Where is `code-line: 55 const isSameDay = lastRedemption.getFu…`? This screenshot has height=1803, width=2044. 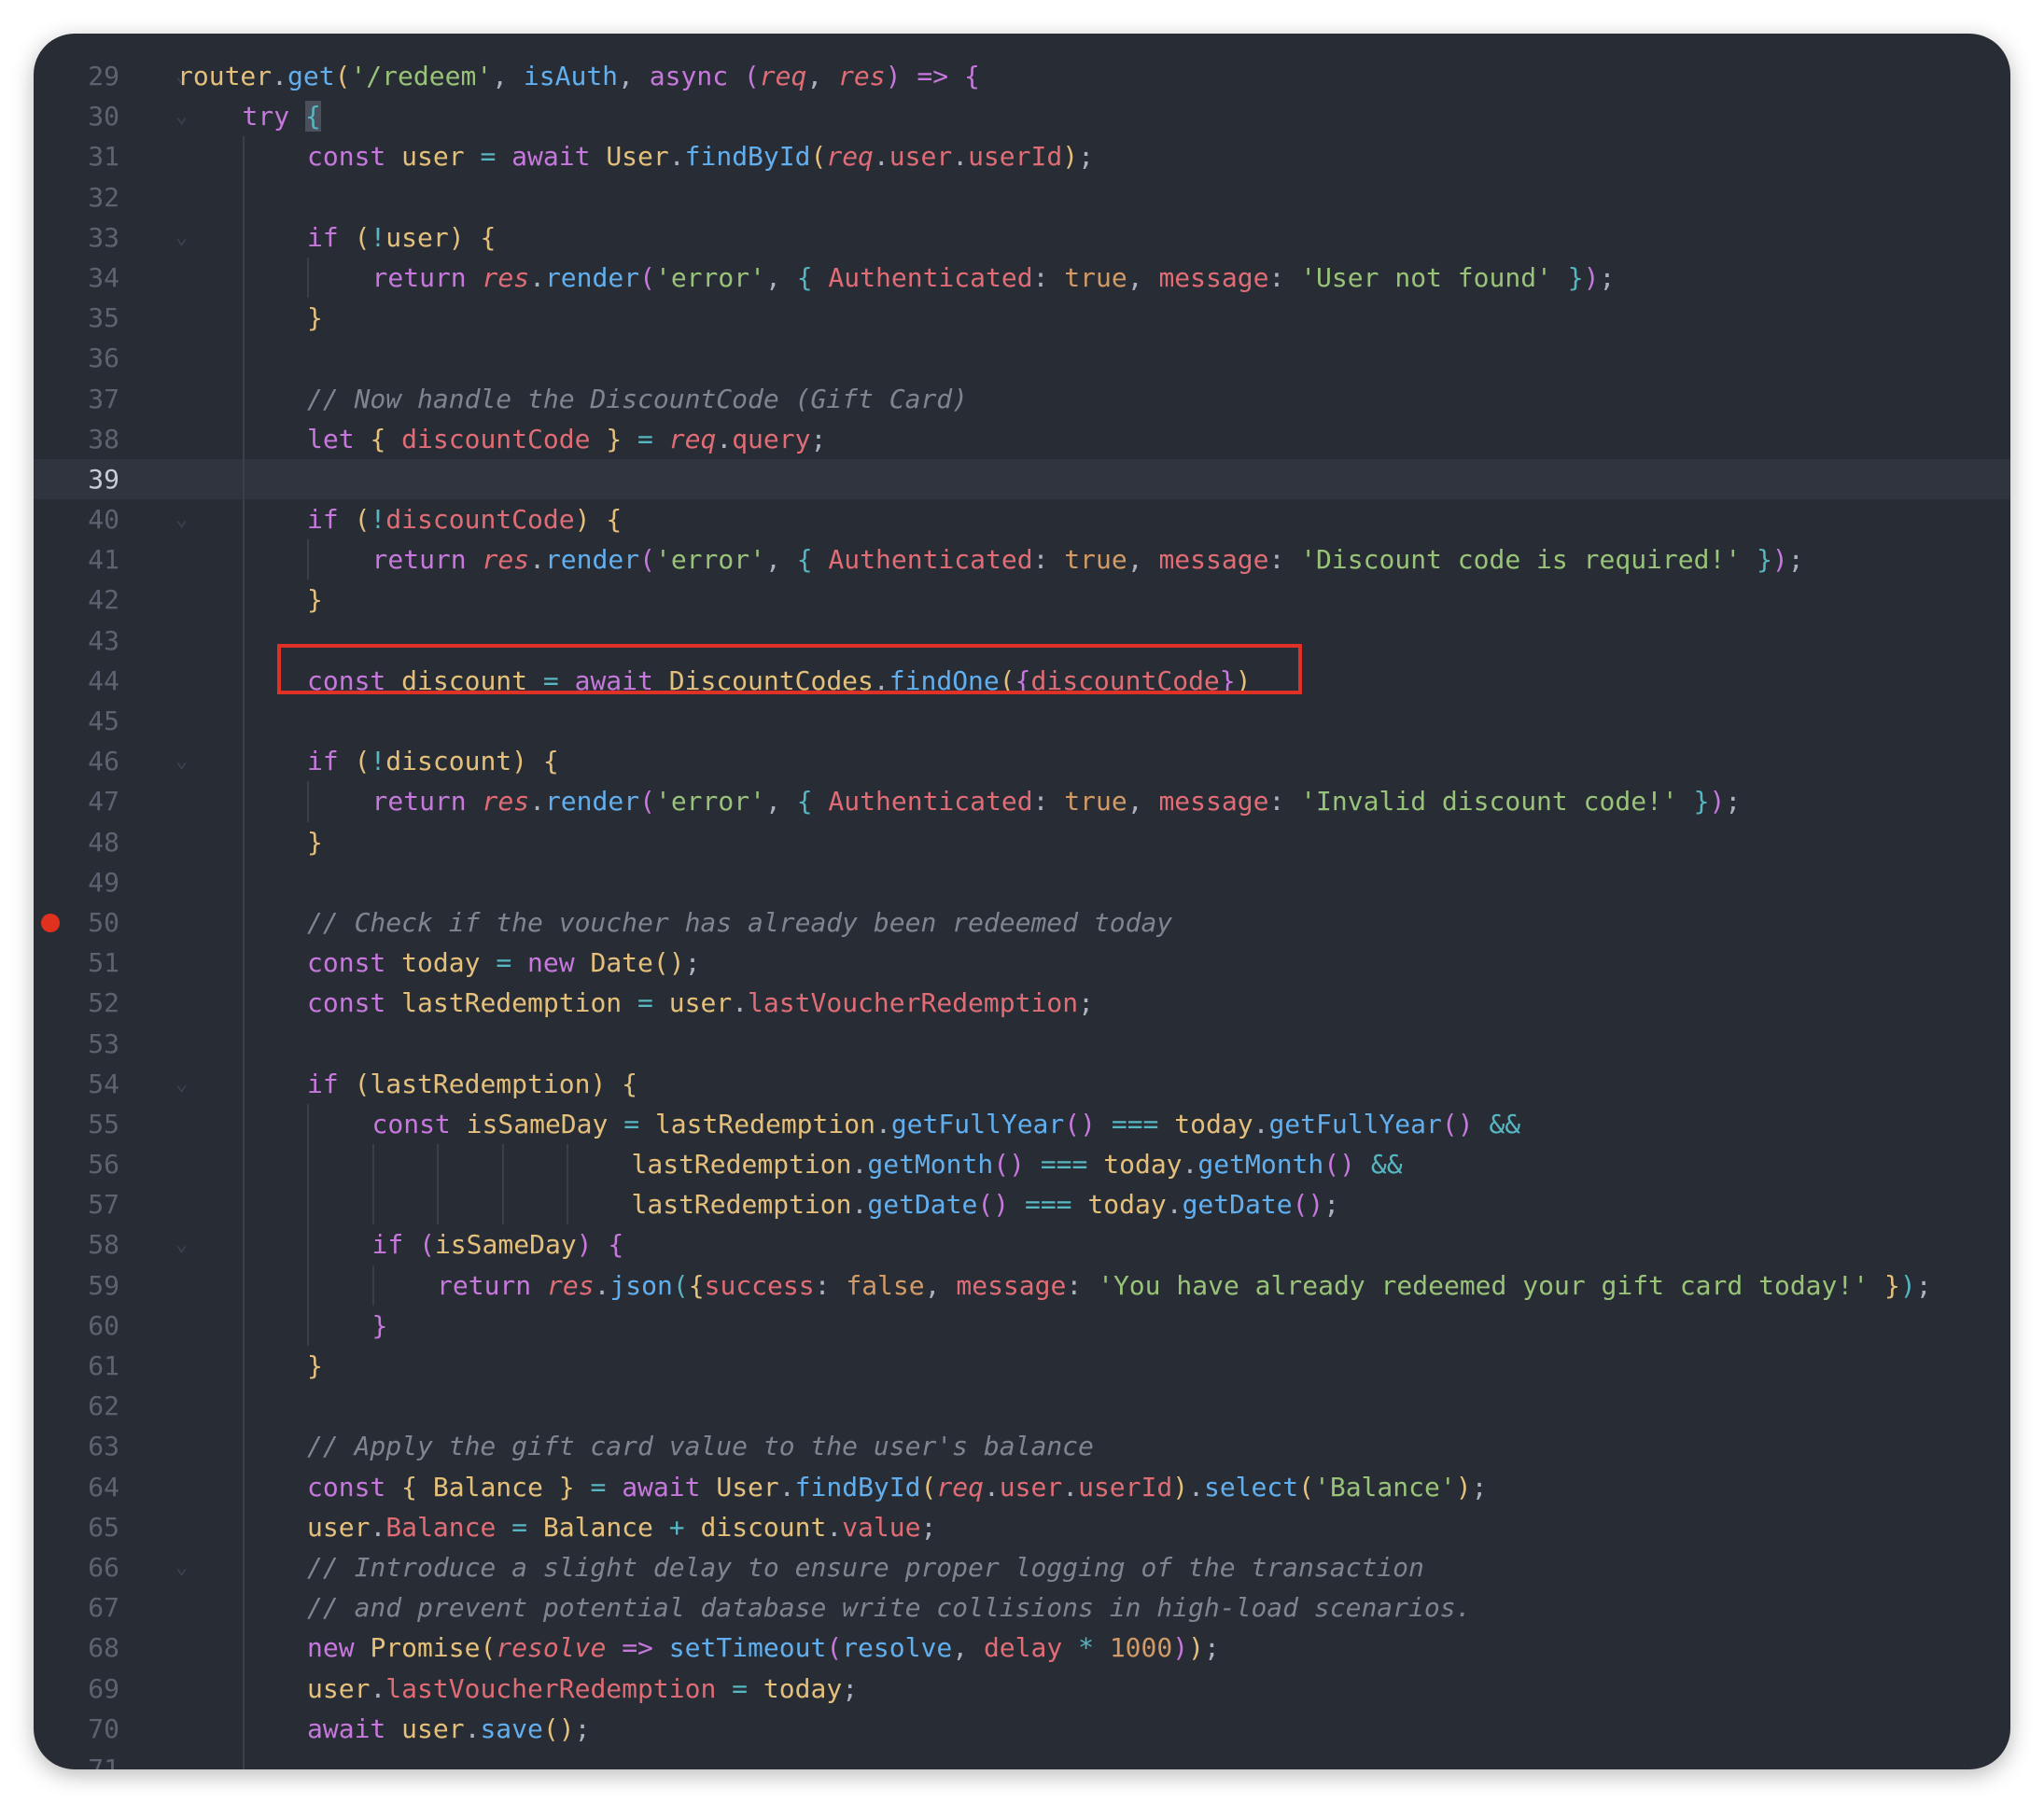
code-line: 55 const isSameDay = lastRedemption.getFu… is located at coordinates (1022, 1124).